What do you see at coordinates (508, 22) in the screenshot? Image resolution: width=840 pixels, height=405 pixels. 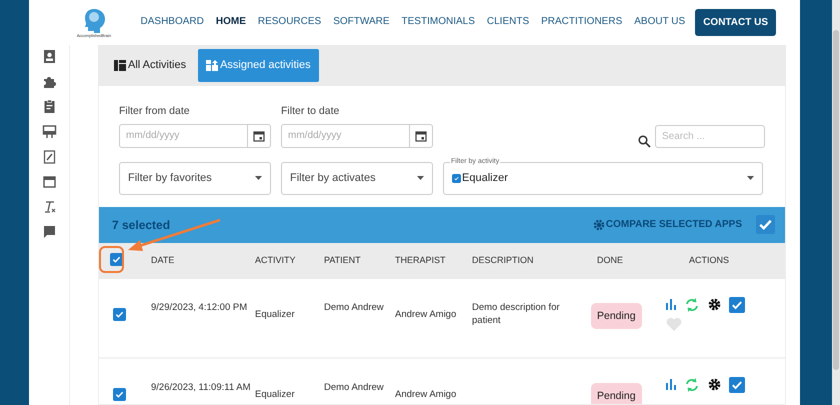 I see `nav-link: CLIENTS` at bounding box center [508, 22].